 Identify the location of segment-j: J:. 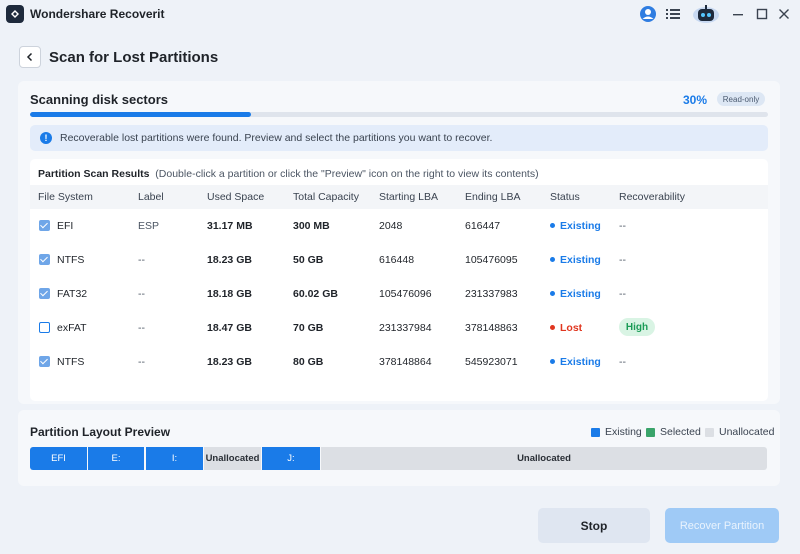
(291, 458).